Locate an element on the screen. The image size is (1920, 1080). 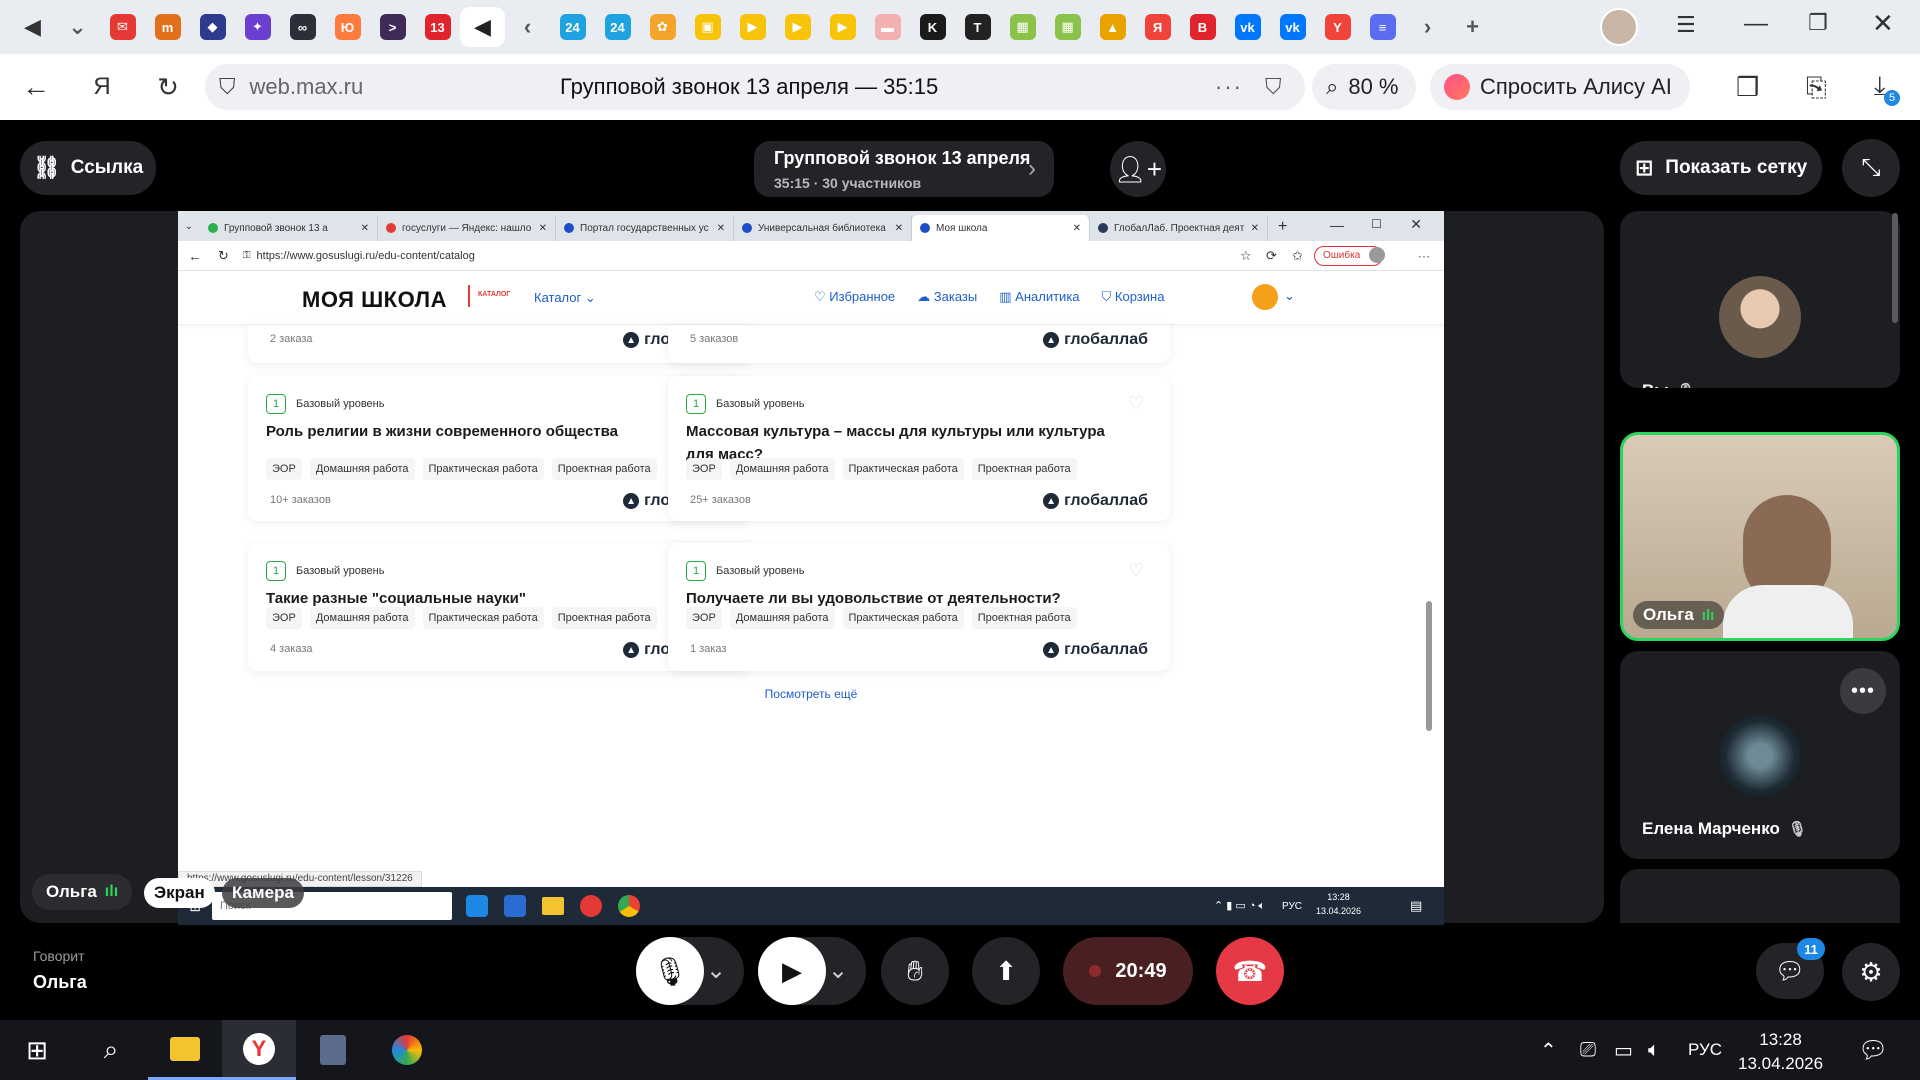
participant-tile-olga: Ольга ılı is located at coordinates (1760, 536).